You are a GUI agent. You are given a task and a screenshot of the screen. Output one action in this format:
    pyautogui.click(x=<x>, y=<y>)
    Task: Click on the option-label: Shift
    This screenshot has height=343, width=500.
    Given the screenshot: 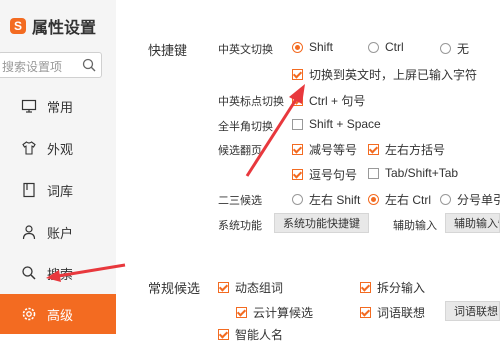 What is the action you would take?
    pyautogui.click(x=321, y=47)
    